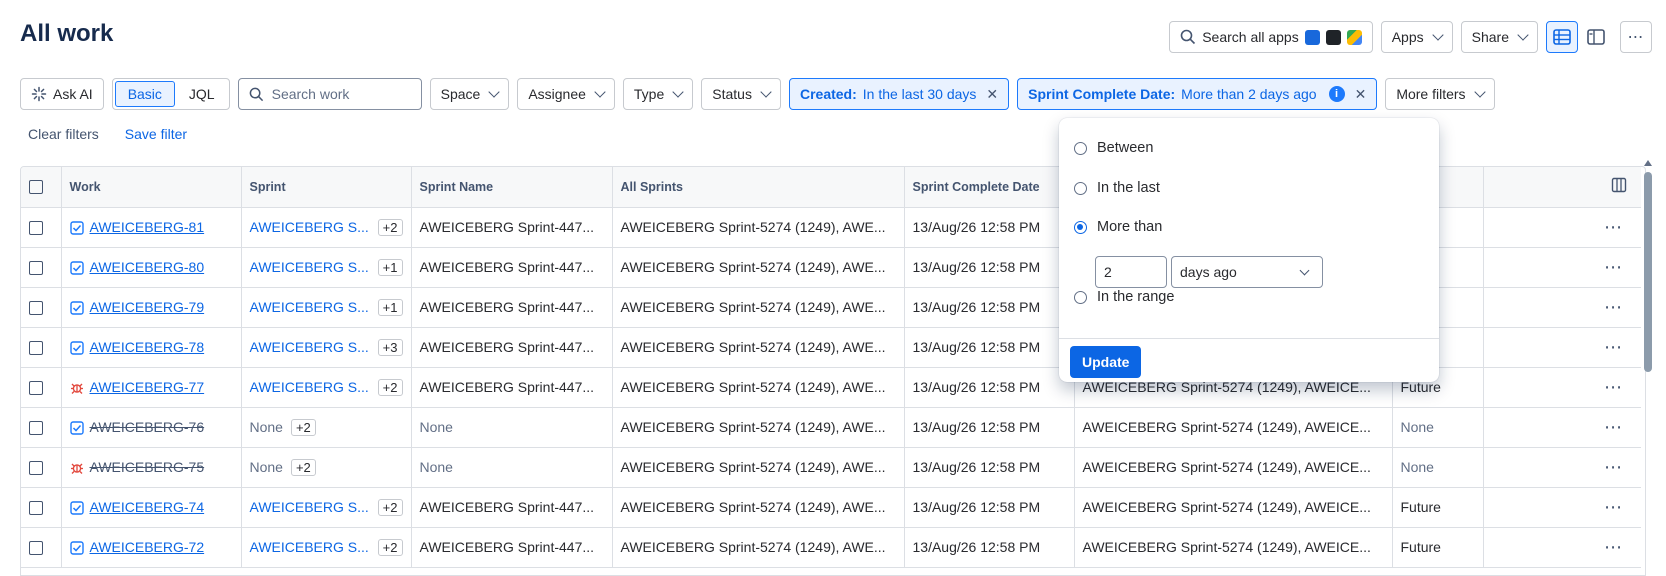  Describe the element at coordinates (1648, 272) in the screenshot. I see `vertical-scrollbar` at that location.